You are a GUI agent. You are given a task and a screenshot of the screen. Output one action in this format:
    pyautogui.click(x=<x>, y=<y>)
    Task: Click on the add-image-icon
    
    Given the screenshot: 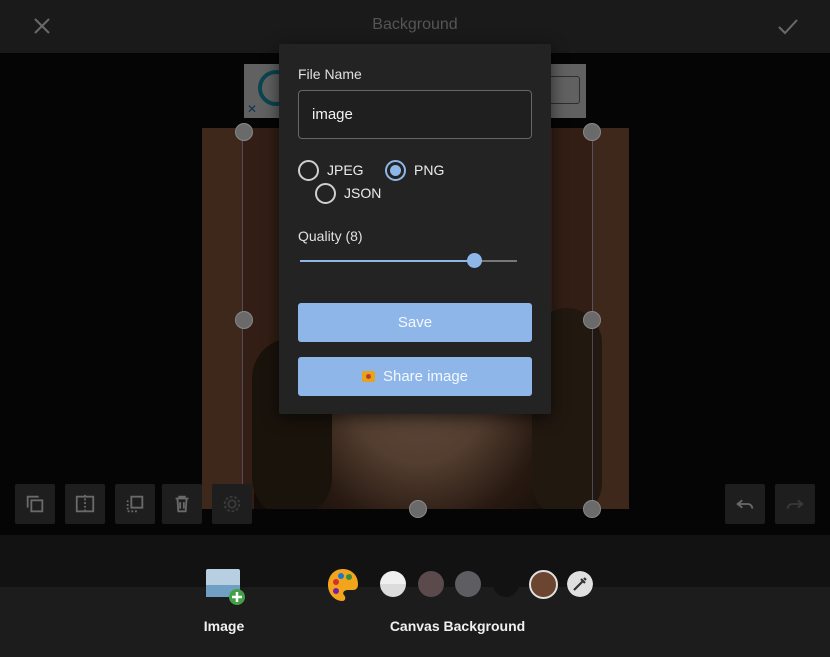 What is the action you would take?
    pyautogui.click(x=225, y=587)
    